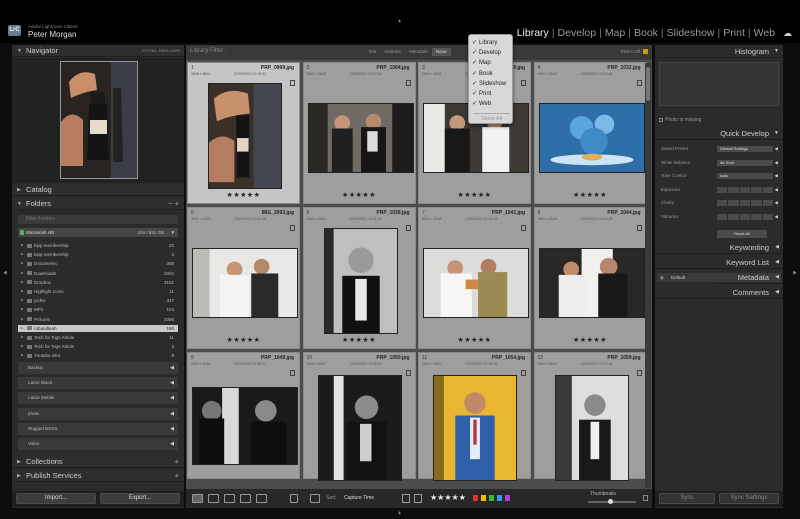  I want to click on folder-row: ▶ Tech for Togs Article 3, so click(98, 346).